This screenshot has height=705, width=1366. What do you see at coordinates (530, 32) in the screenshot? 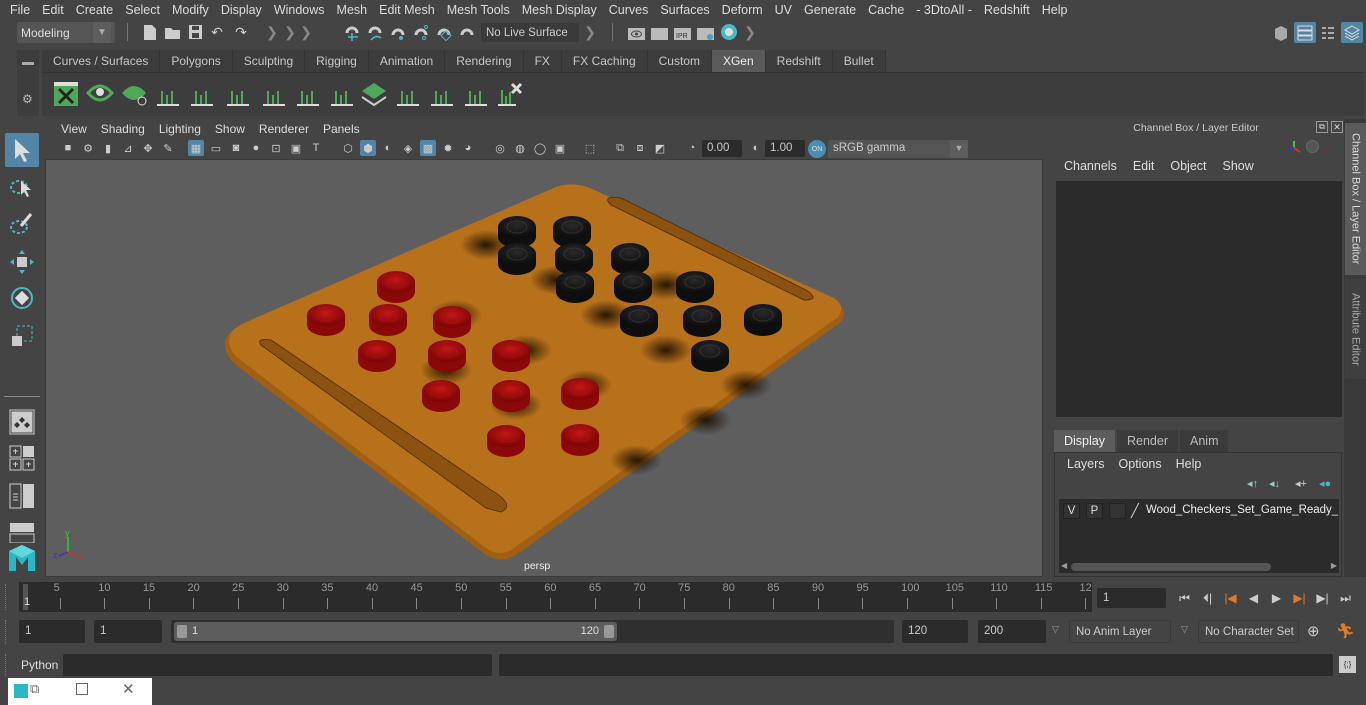
I see `live-surface-field: No Live Surface` at bounding box center [530, 32].